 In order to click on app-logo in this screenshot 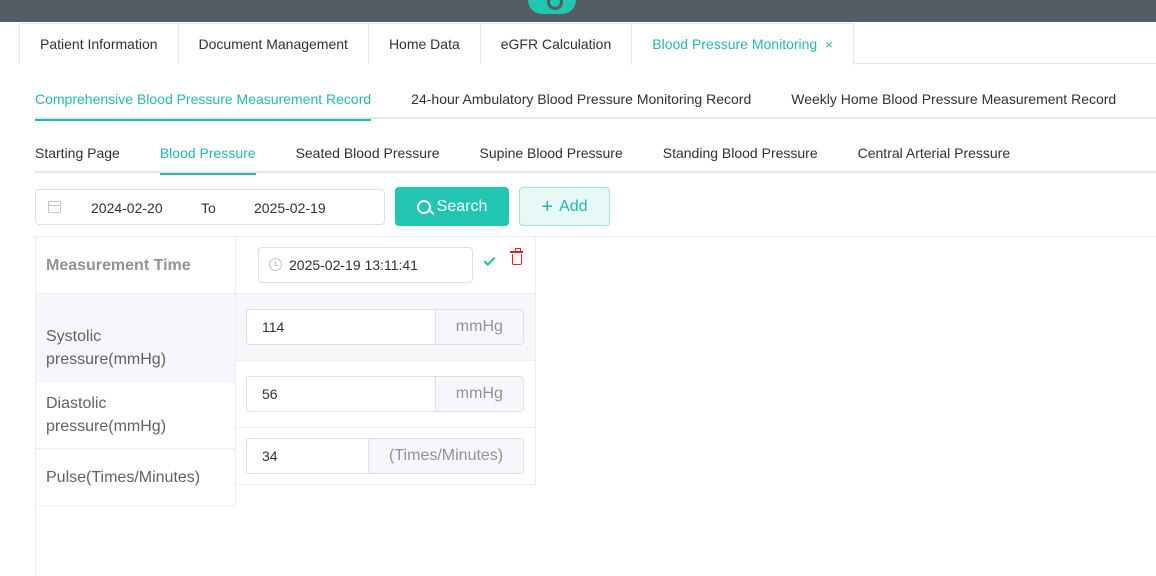, I will do `click(552, 7)`.